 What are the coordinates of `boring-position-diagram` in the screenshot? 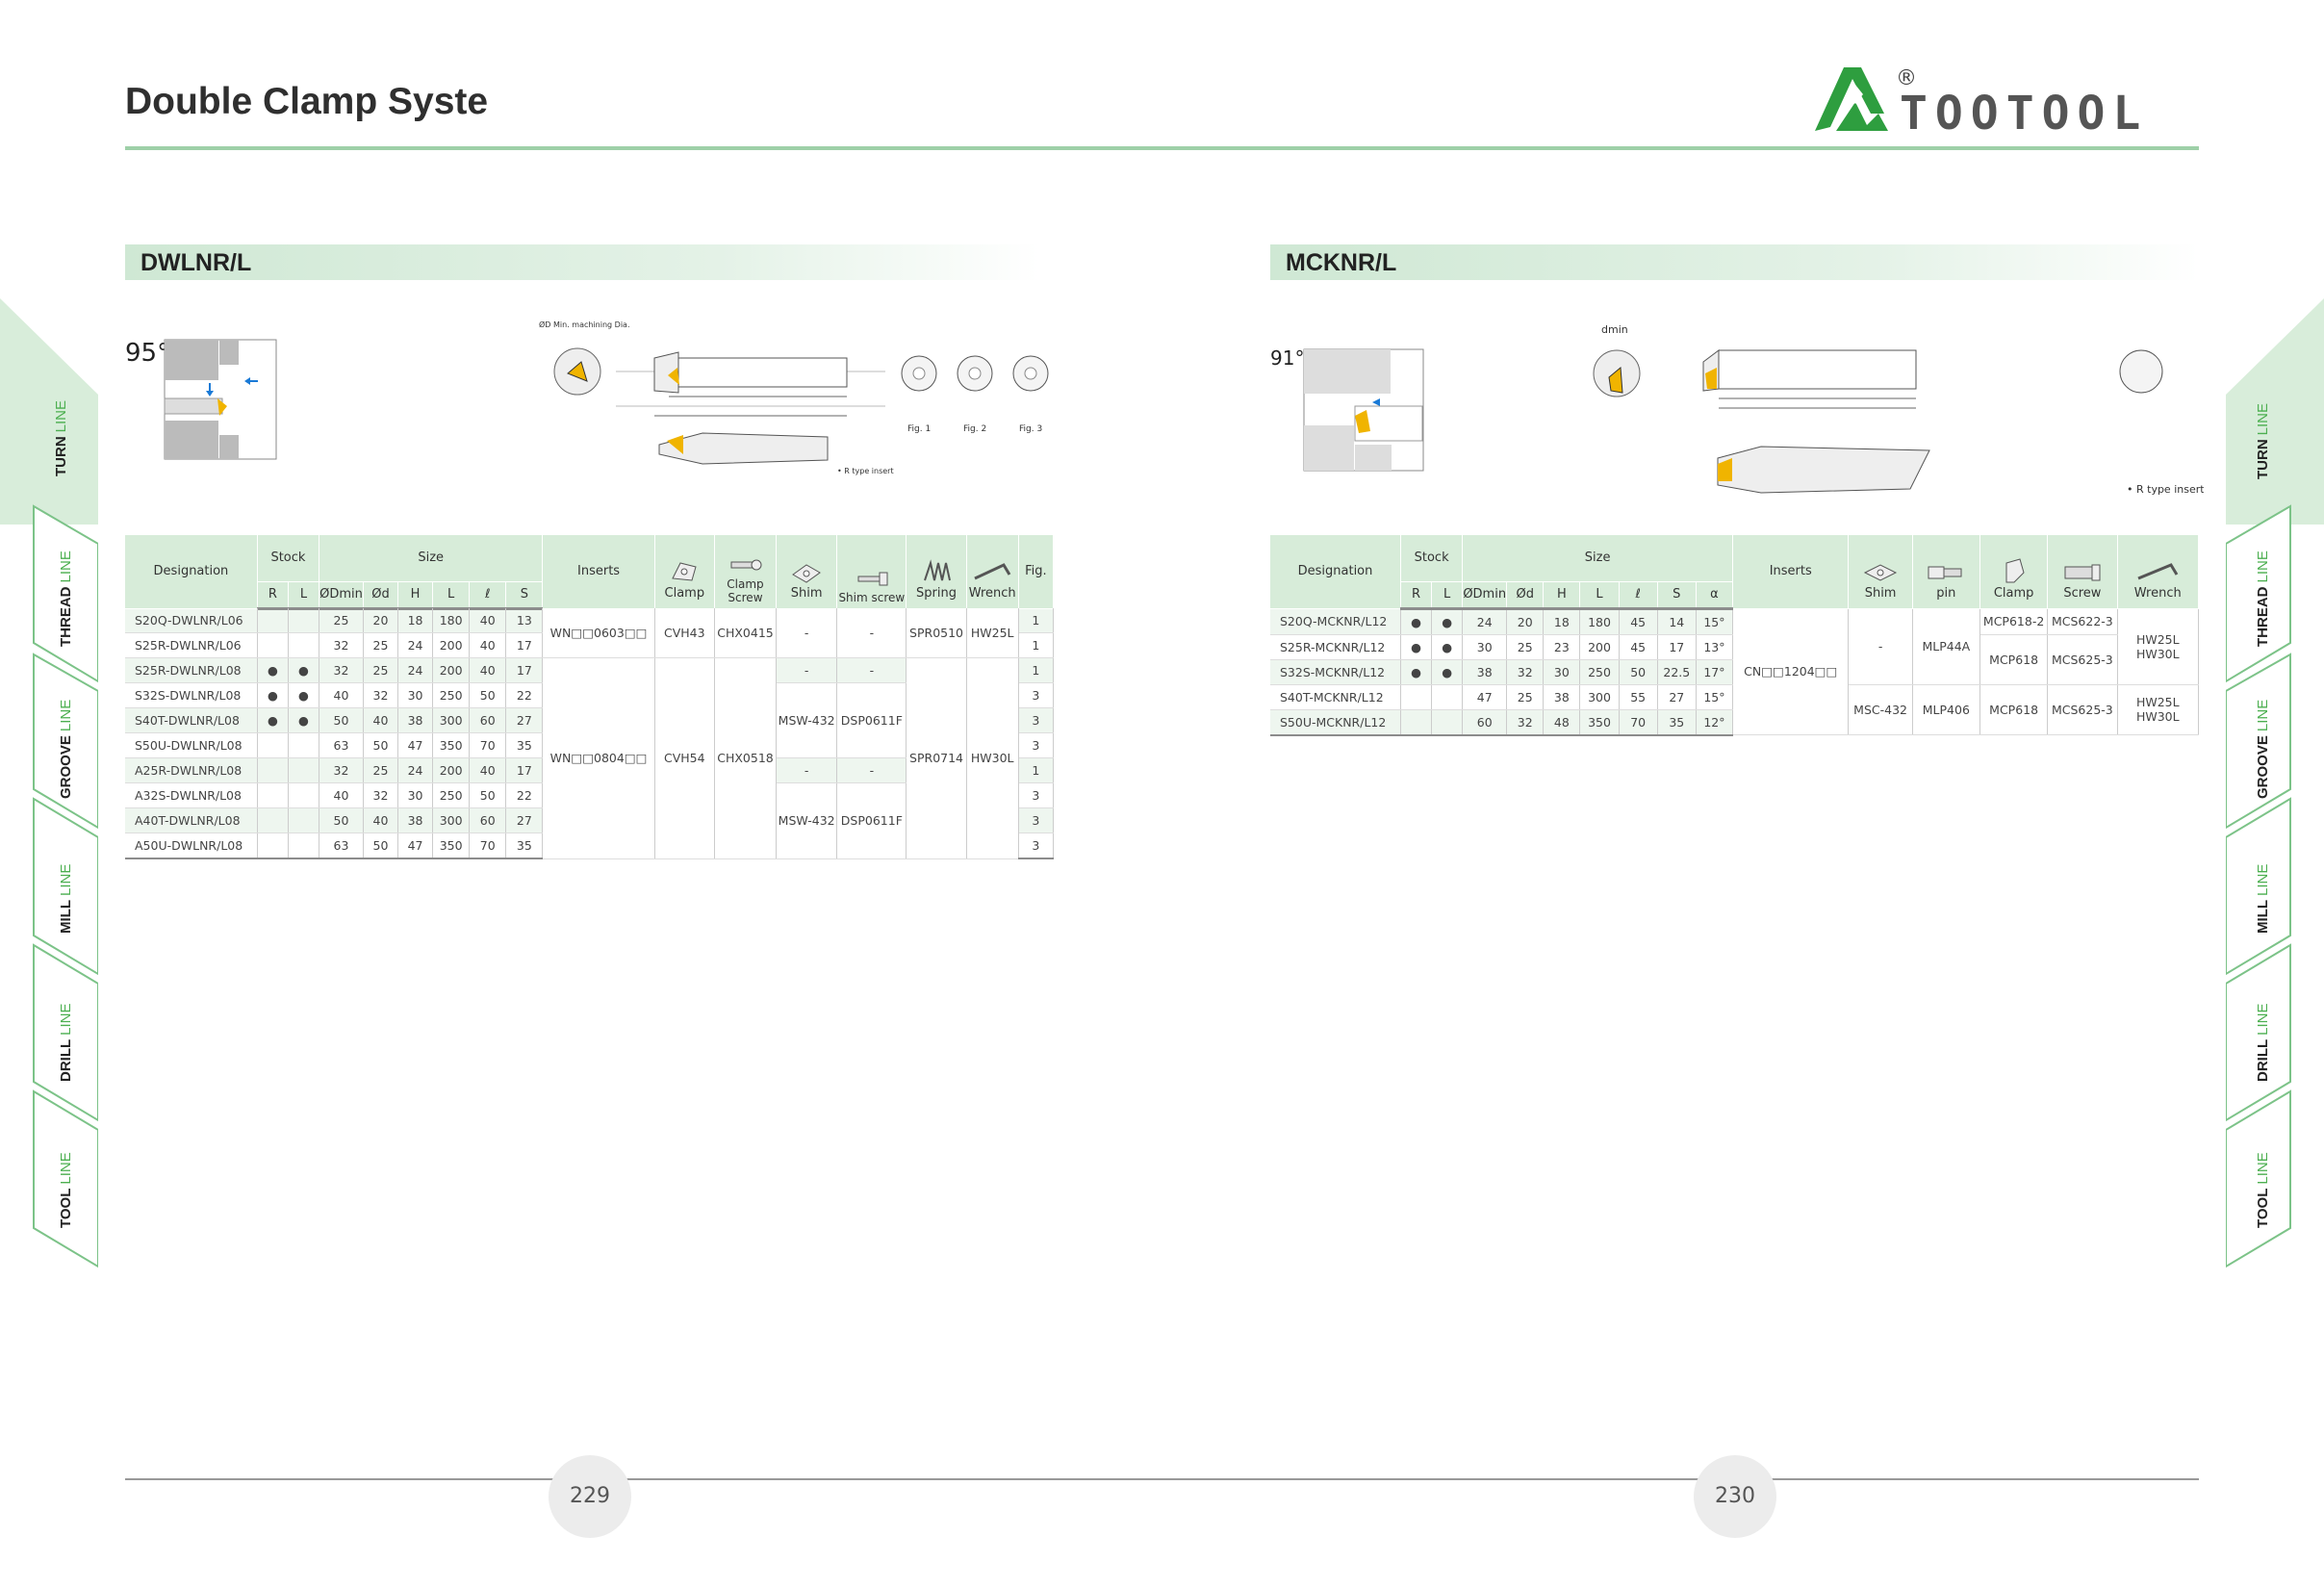 It's located at (220, 399).